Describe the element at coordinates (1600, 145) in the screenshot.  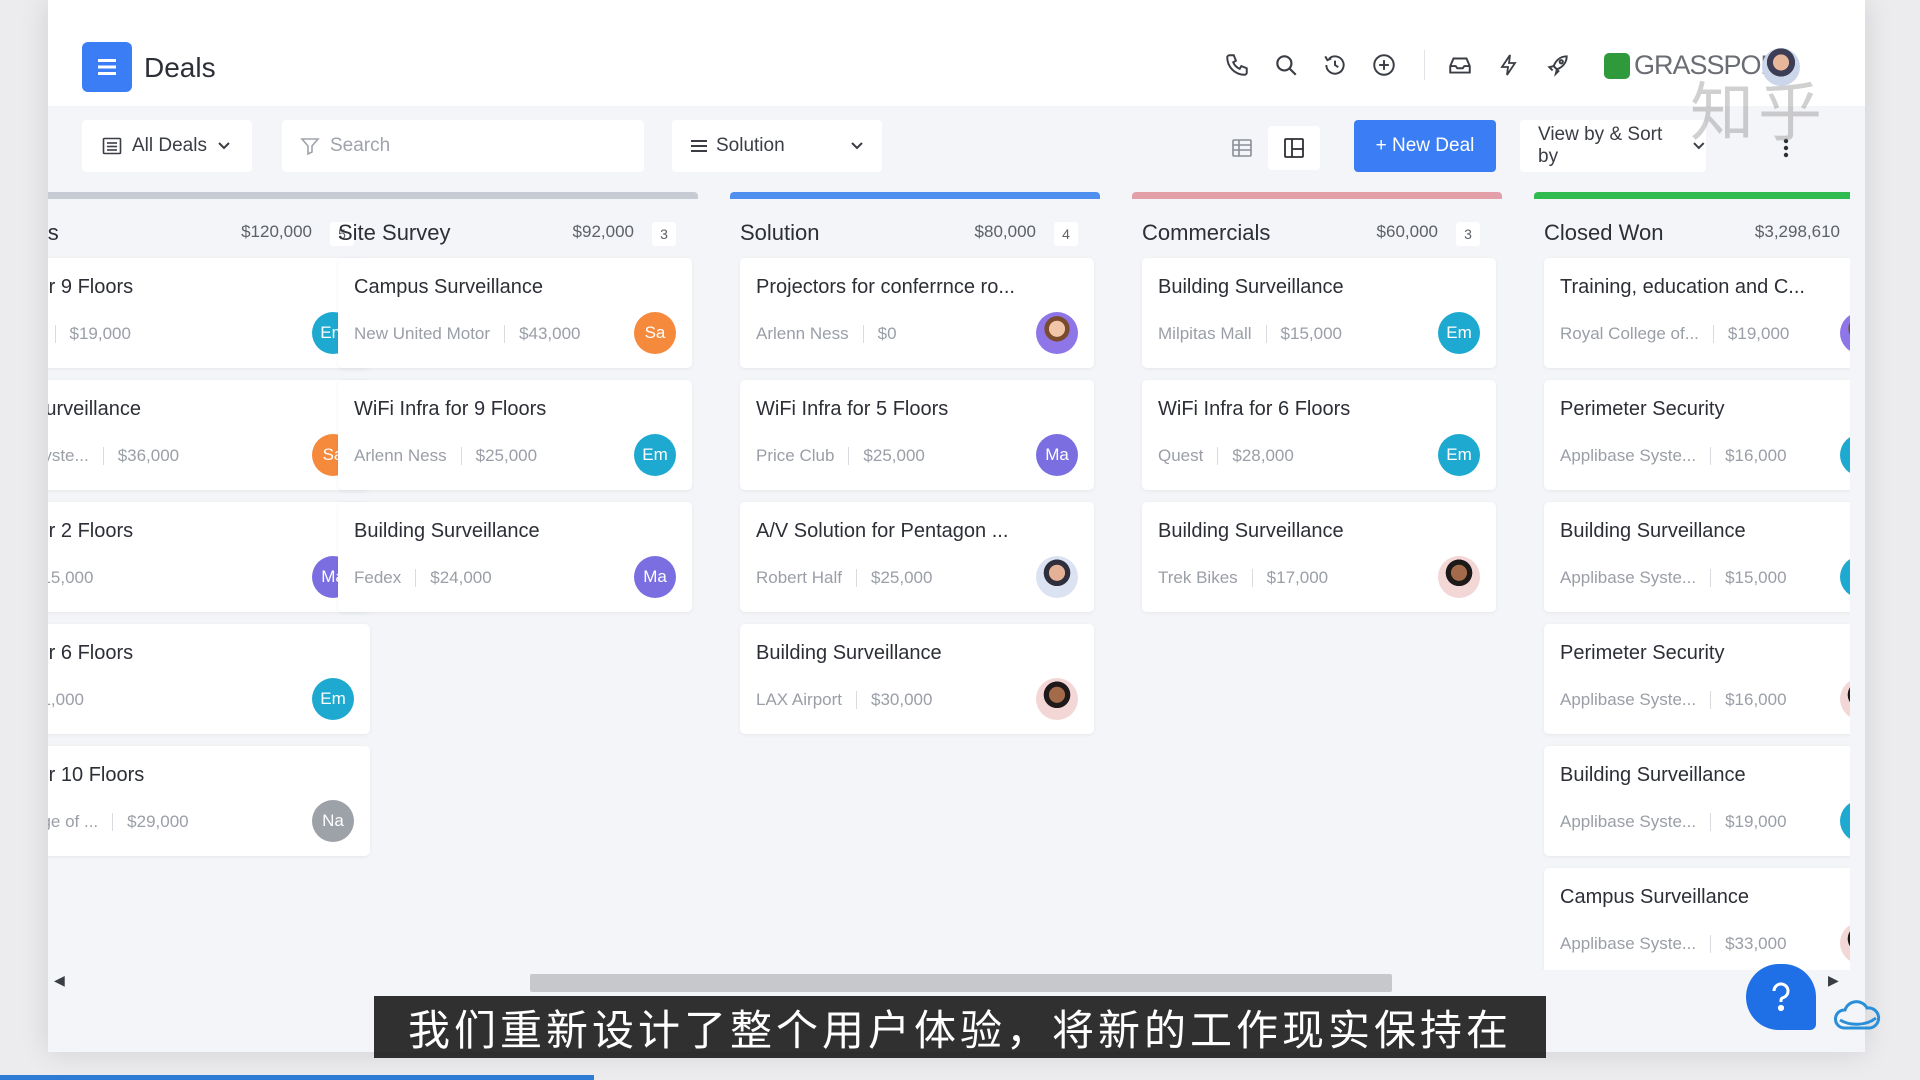
I see `view-sort-label: View by & Sort by` at that location.